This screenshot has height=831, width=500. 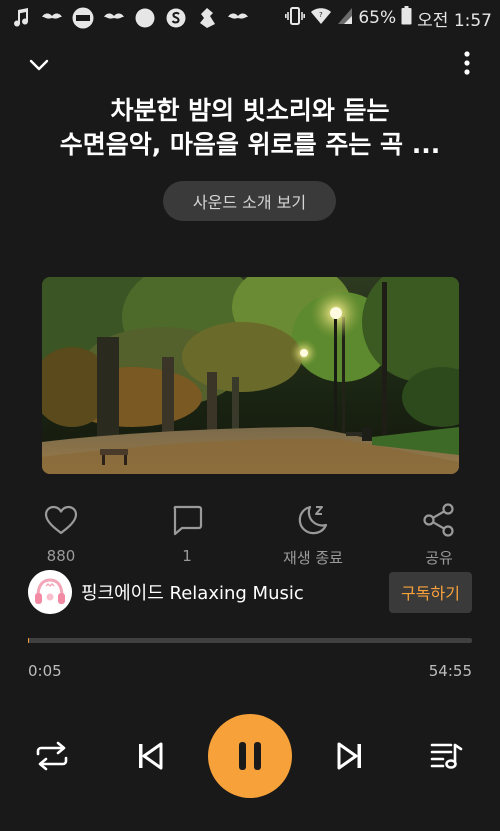 I want to click on sleep-timer-label: 재생 종료, so click(x=313, y=558).